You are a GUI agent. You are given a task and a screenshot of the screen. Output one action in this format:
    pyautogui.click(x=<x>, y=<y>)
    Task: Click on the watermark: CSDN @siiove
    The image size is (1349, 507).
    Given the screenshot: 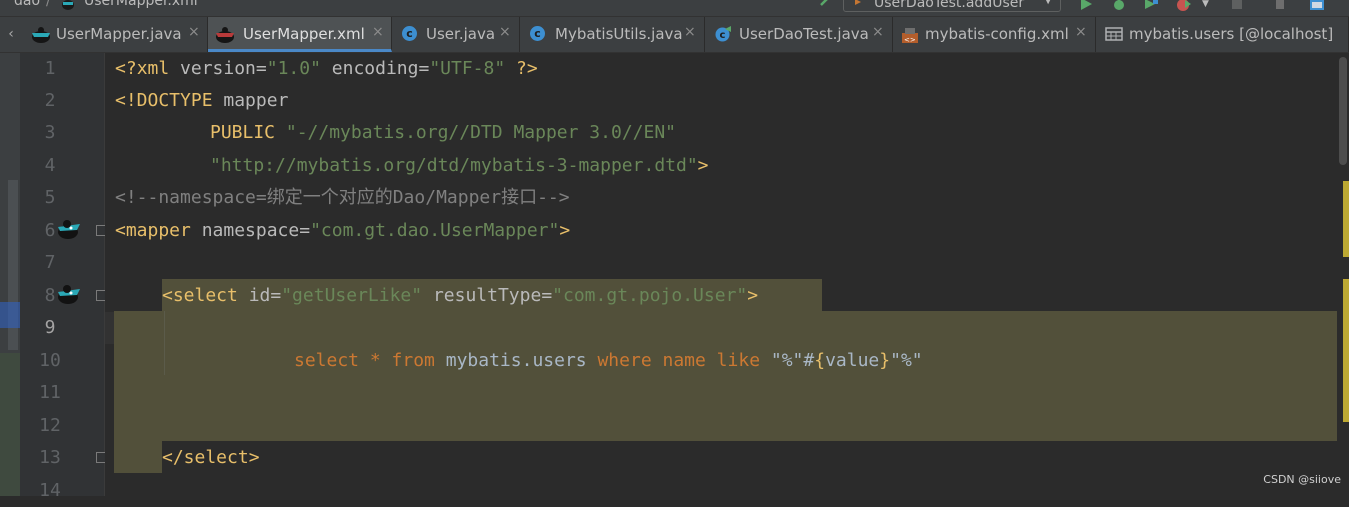 What is the action you would take?
    pyautogui.click(x=1302, y=479)
    